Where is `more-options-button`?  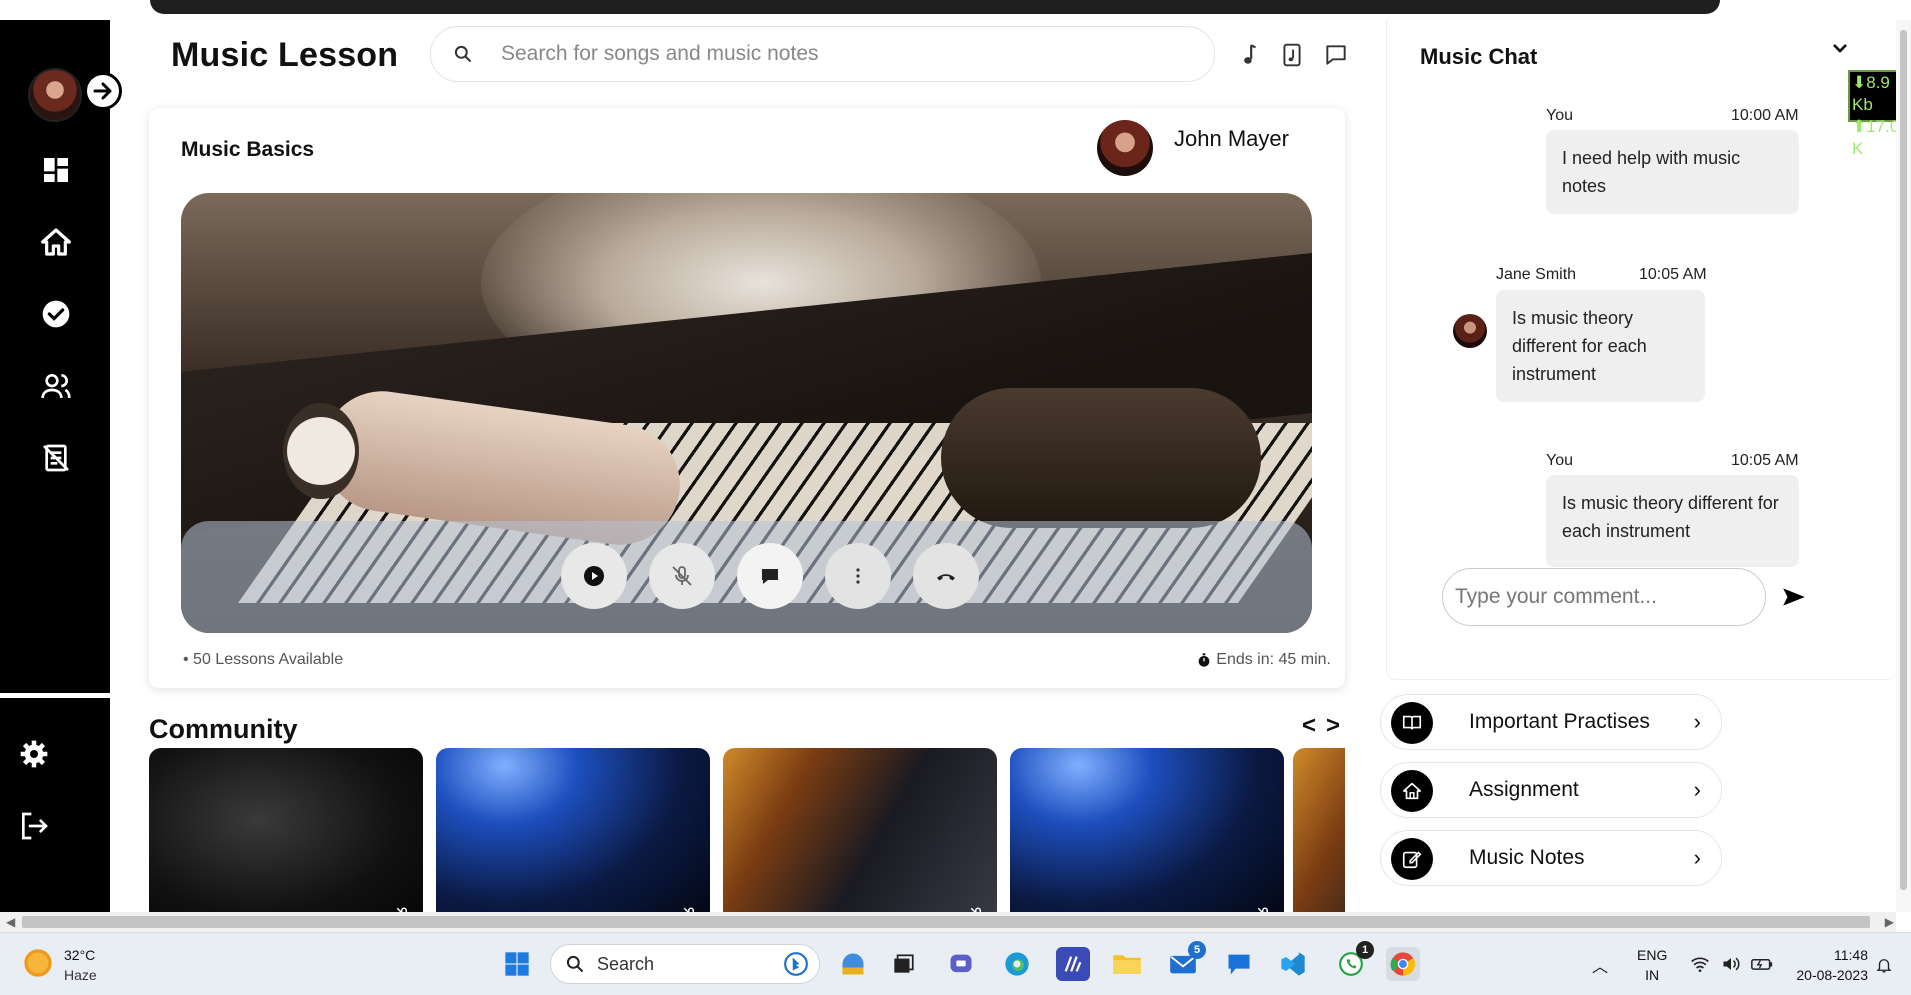 more-options-button is located at coordinates (858, 576).